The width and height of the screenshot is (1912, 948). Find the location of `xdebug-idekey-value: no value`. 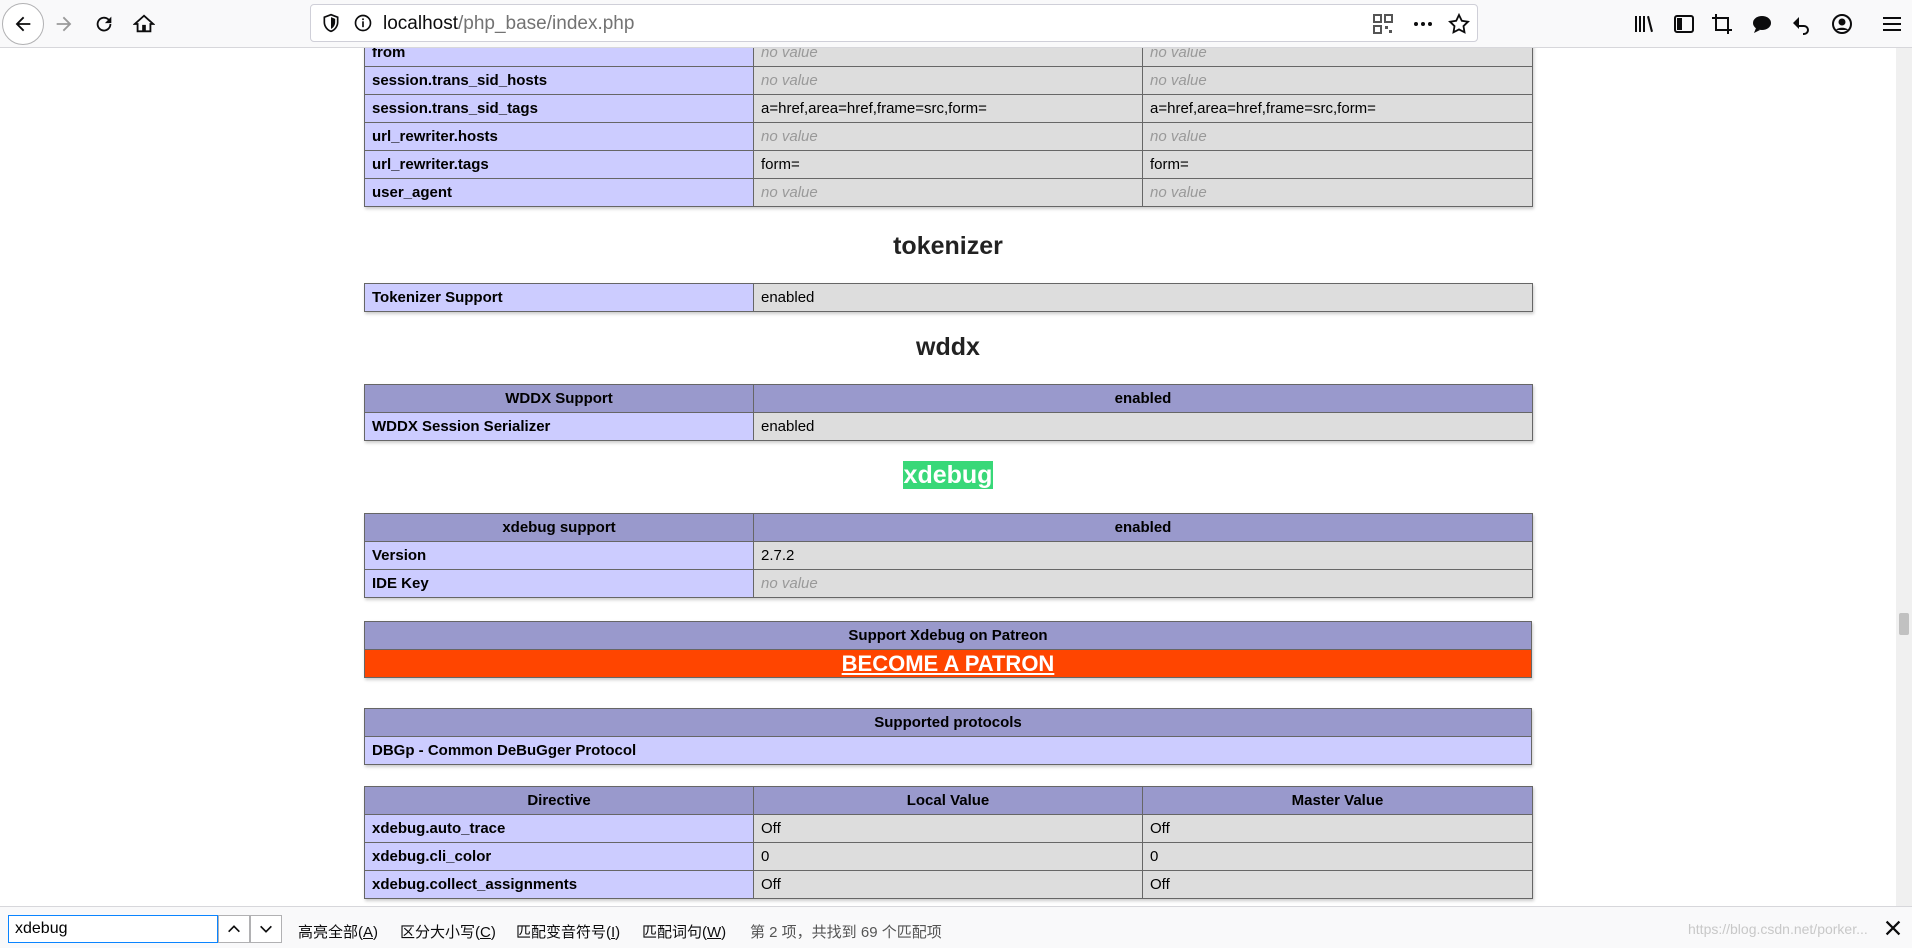

xdebug-idekey-value: no value is located at coordinates (1143, 583).